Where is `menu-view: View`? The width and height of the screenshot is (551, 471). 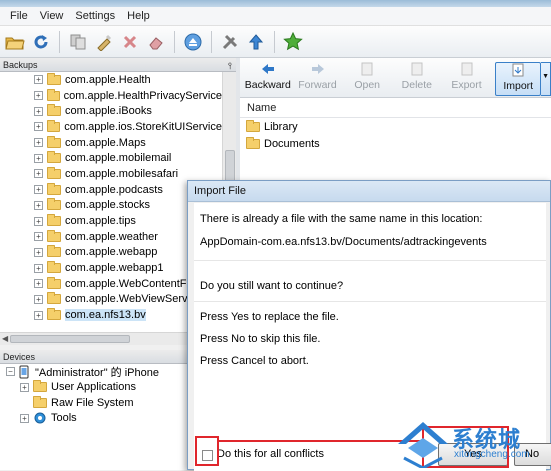 menu-view: View is located at coordinates (52, 16).